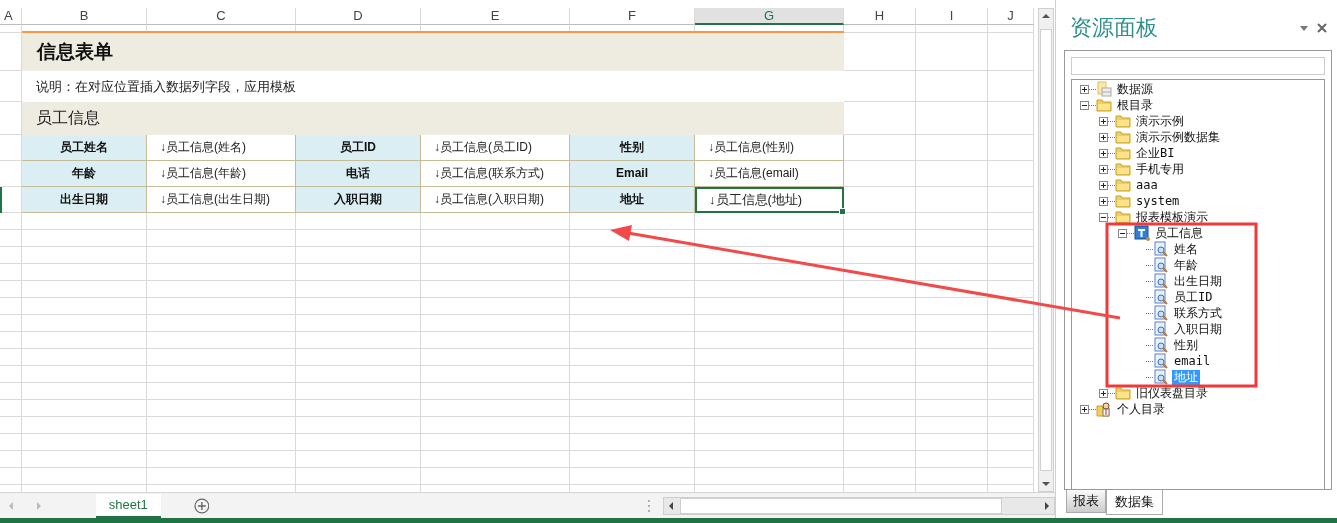 This screenshot has height=523, width=1337. I want to click on tree-item: 手机专用, so click(1160, 169).